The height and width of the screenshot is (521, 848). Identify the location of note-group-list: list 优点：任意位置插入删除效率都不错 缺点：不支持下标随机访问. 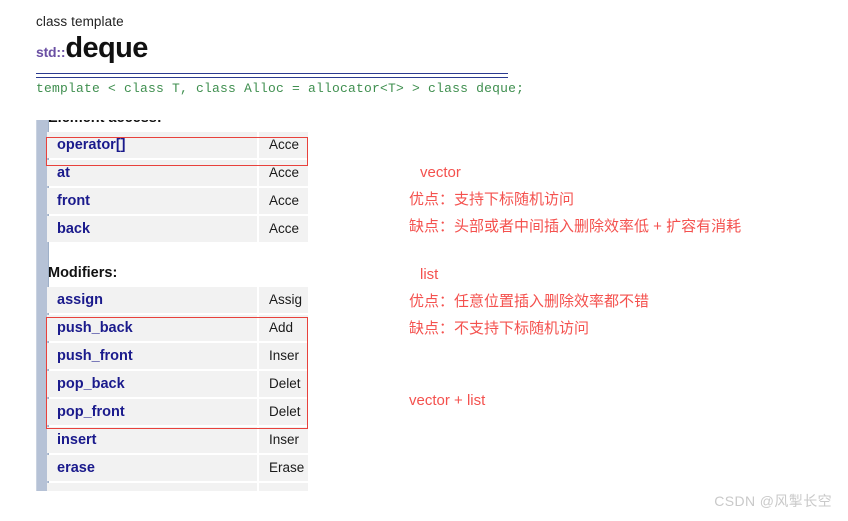
(624, 302).